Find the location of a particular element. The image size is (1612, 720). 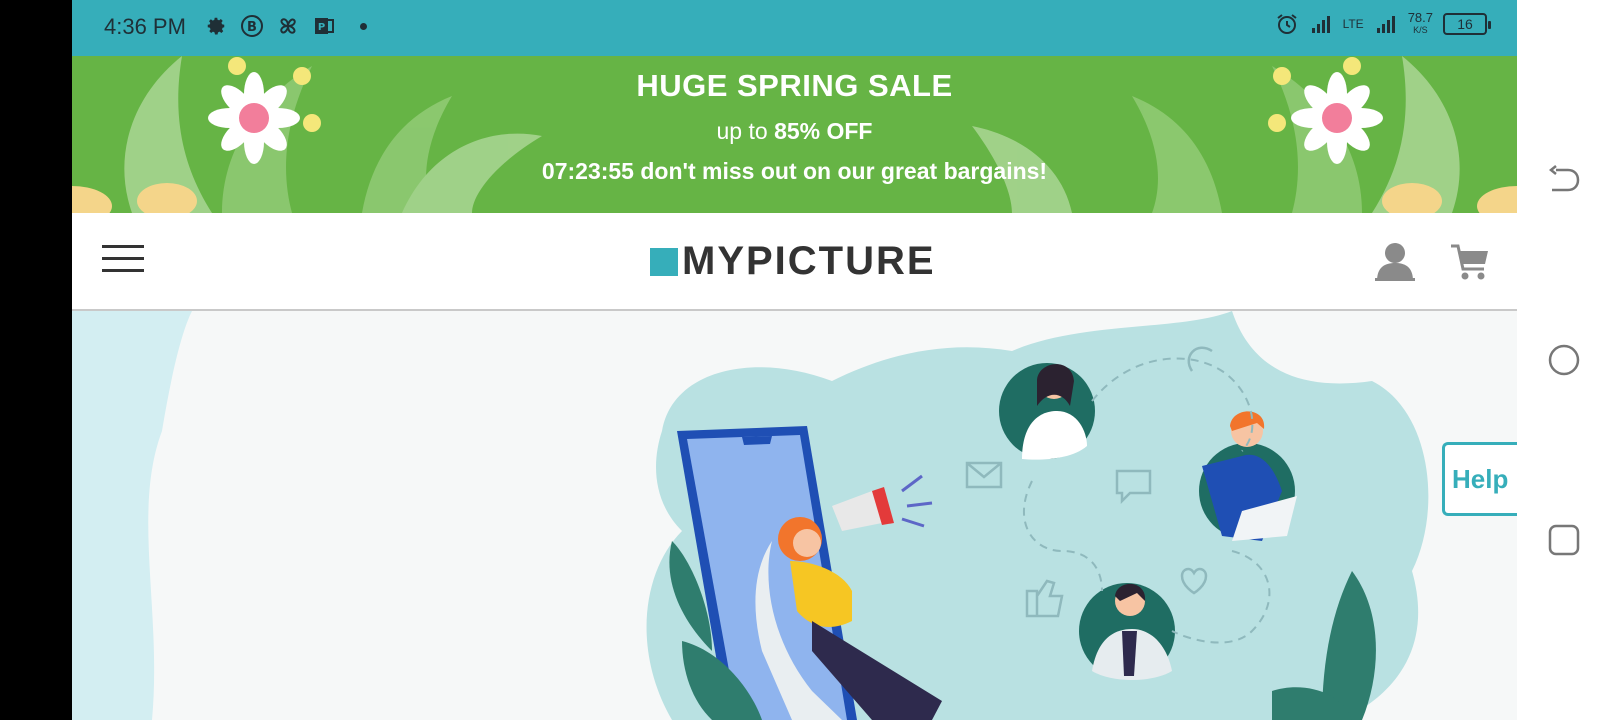

lte-signal-icon is located at coordinates (1386, 24).